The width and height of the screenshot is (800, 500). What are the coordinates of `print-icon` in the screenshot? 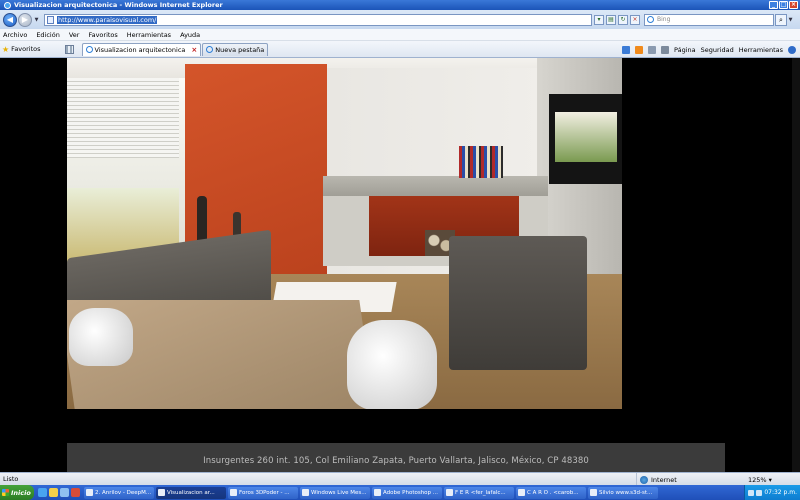 It's located at (664, 49).